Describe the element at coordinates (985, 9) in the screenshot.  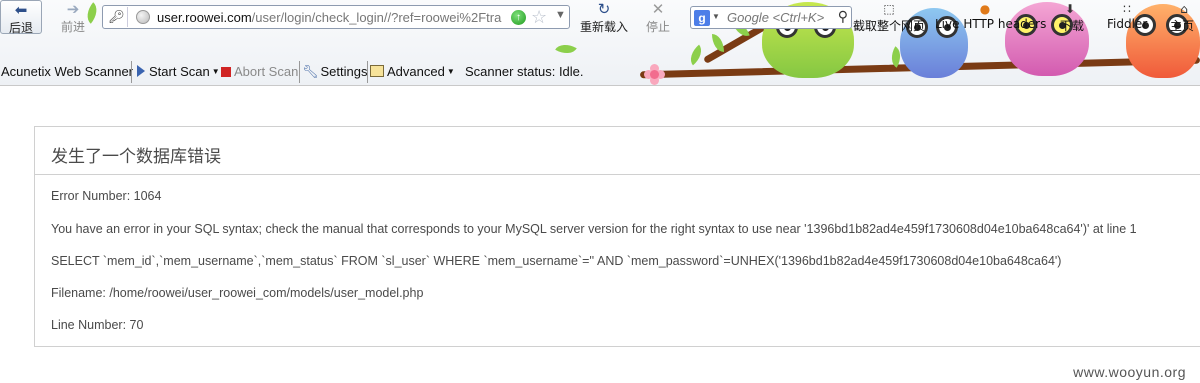
I see `live-http-headers-icon: ●` at that location.